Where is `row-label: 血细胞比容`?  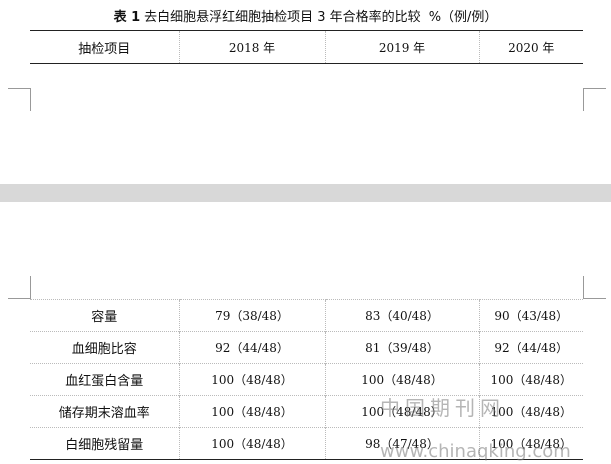 row-label: 血细胞比容 is located at coordinates (104, 347).